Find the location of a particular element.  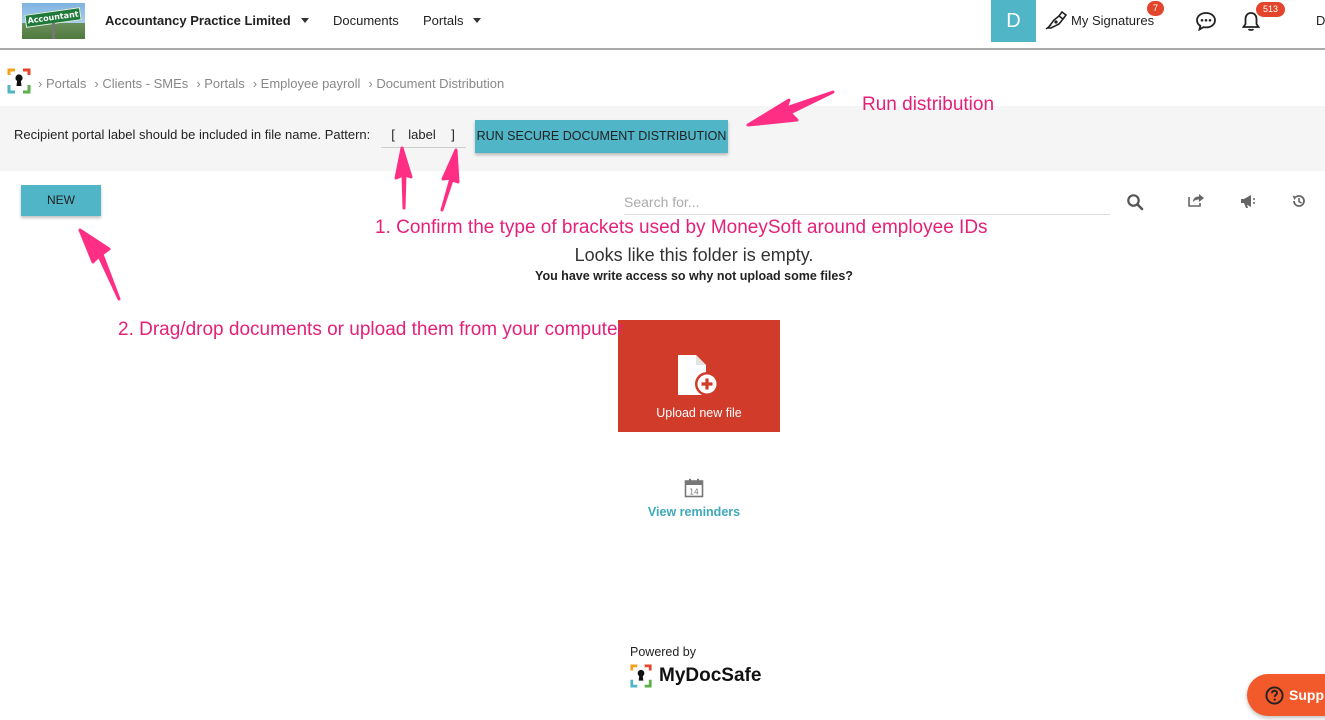

run-distribution-button: RUN SECURE DOCUMENT DISTRIBUTION is located at coordinates (601, 136).